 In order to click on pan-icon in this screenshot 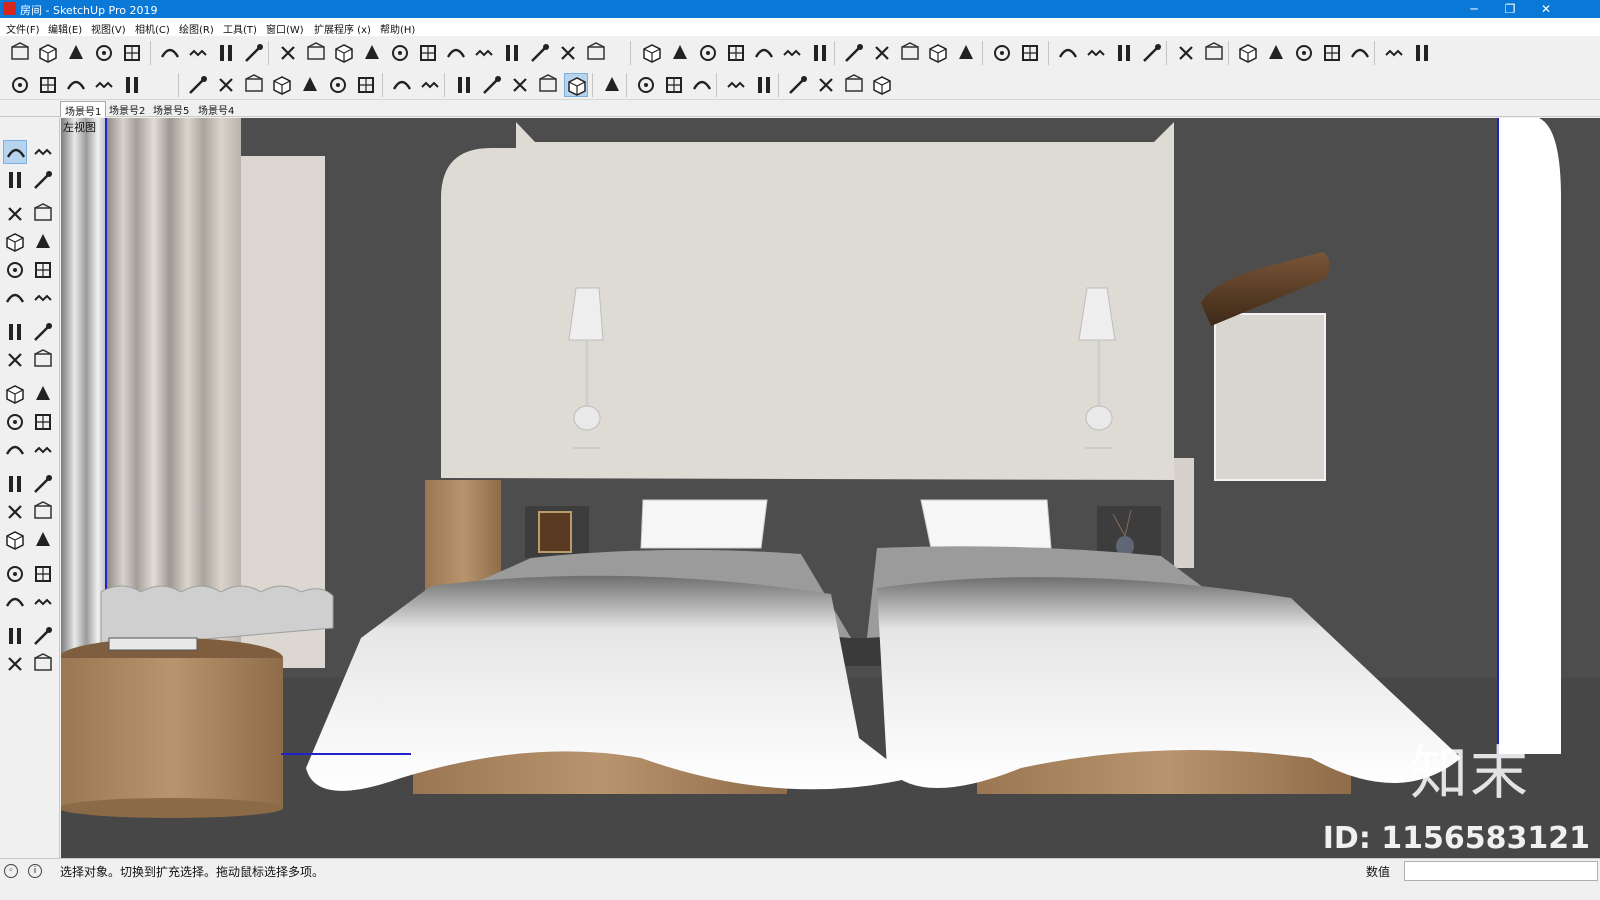, I will do `click(43, 540)`.